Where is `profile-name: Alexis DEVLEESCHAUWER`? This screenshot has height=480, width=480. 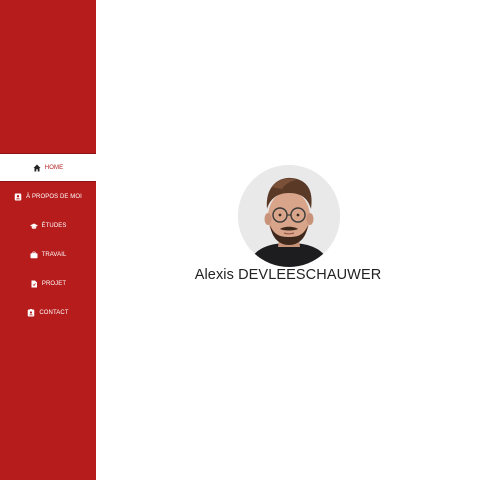
profile-name: Alexis DEVLEESCHAUWER is located at coordinates (288, 275).